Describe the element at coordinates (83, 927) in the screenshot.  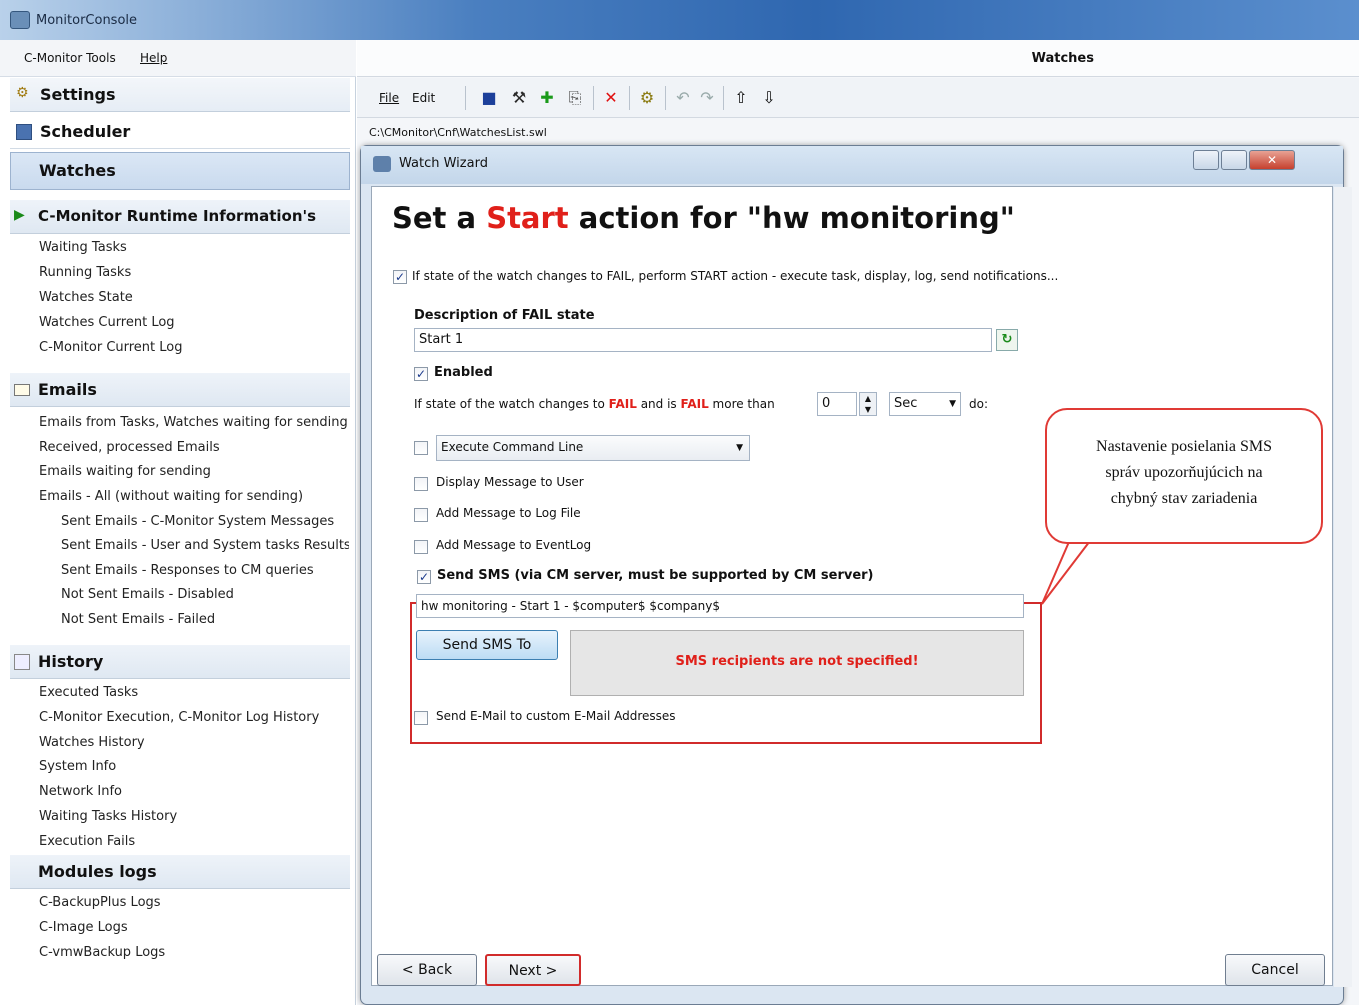
I see `sidebar-item-cimage-logs: C-Image Logs` at that location.